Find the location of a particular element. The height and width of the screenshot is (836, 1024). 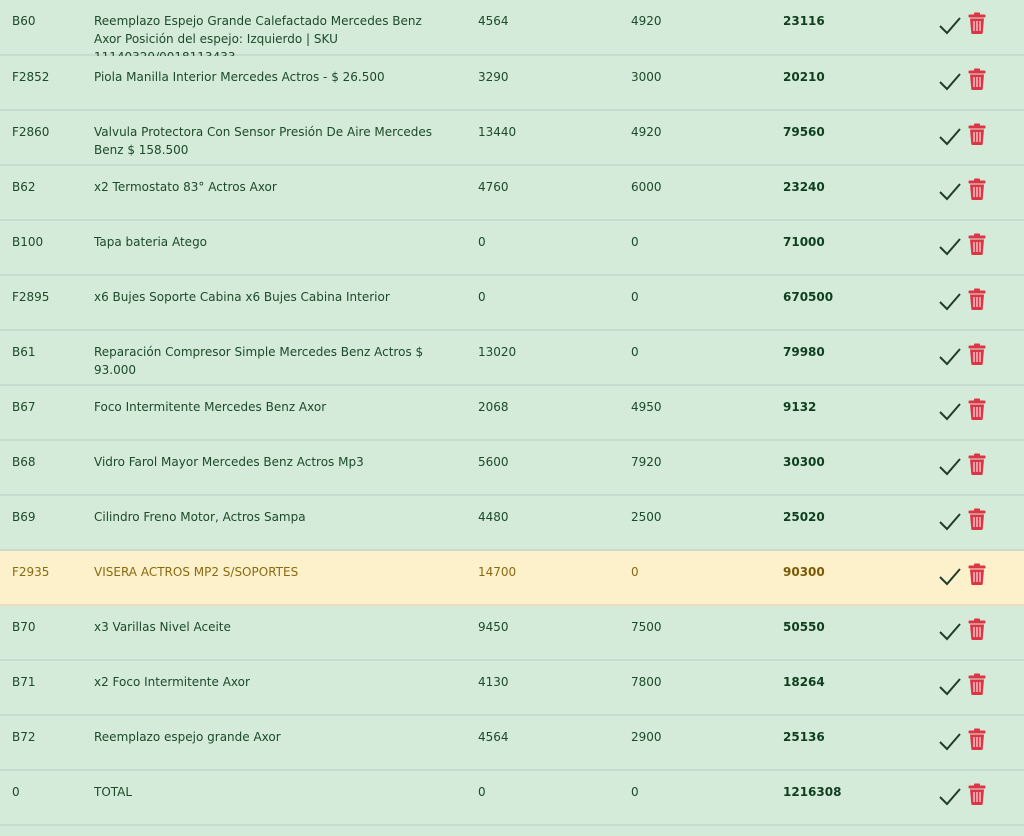

item-code: B70 is located at coordinates (24, 627).